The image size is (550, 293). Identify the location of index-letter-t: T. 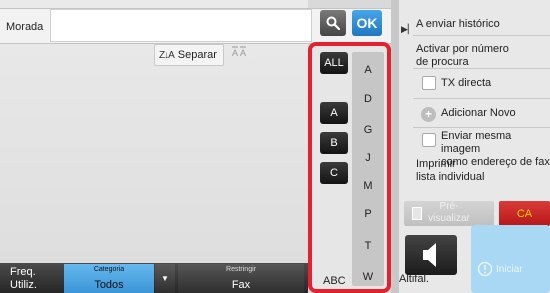
(368, 246).